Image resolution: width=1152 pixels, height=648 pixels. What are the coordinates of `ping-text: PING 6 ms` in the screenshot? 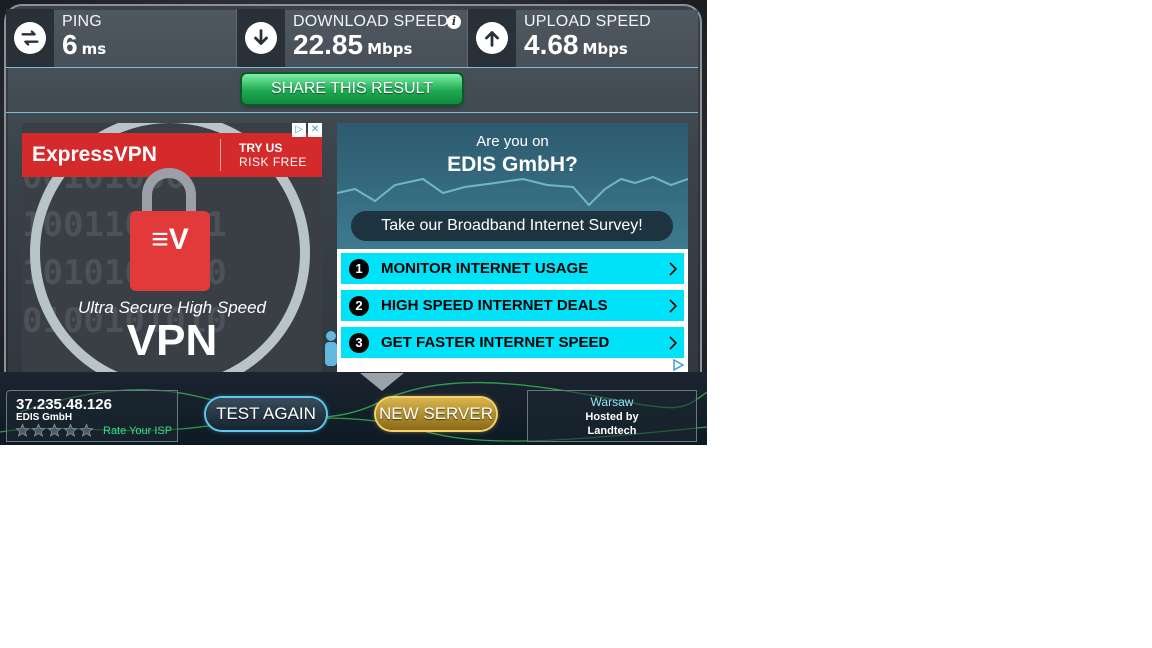 It's located at (80, 34).